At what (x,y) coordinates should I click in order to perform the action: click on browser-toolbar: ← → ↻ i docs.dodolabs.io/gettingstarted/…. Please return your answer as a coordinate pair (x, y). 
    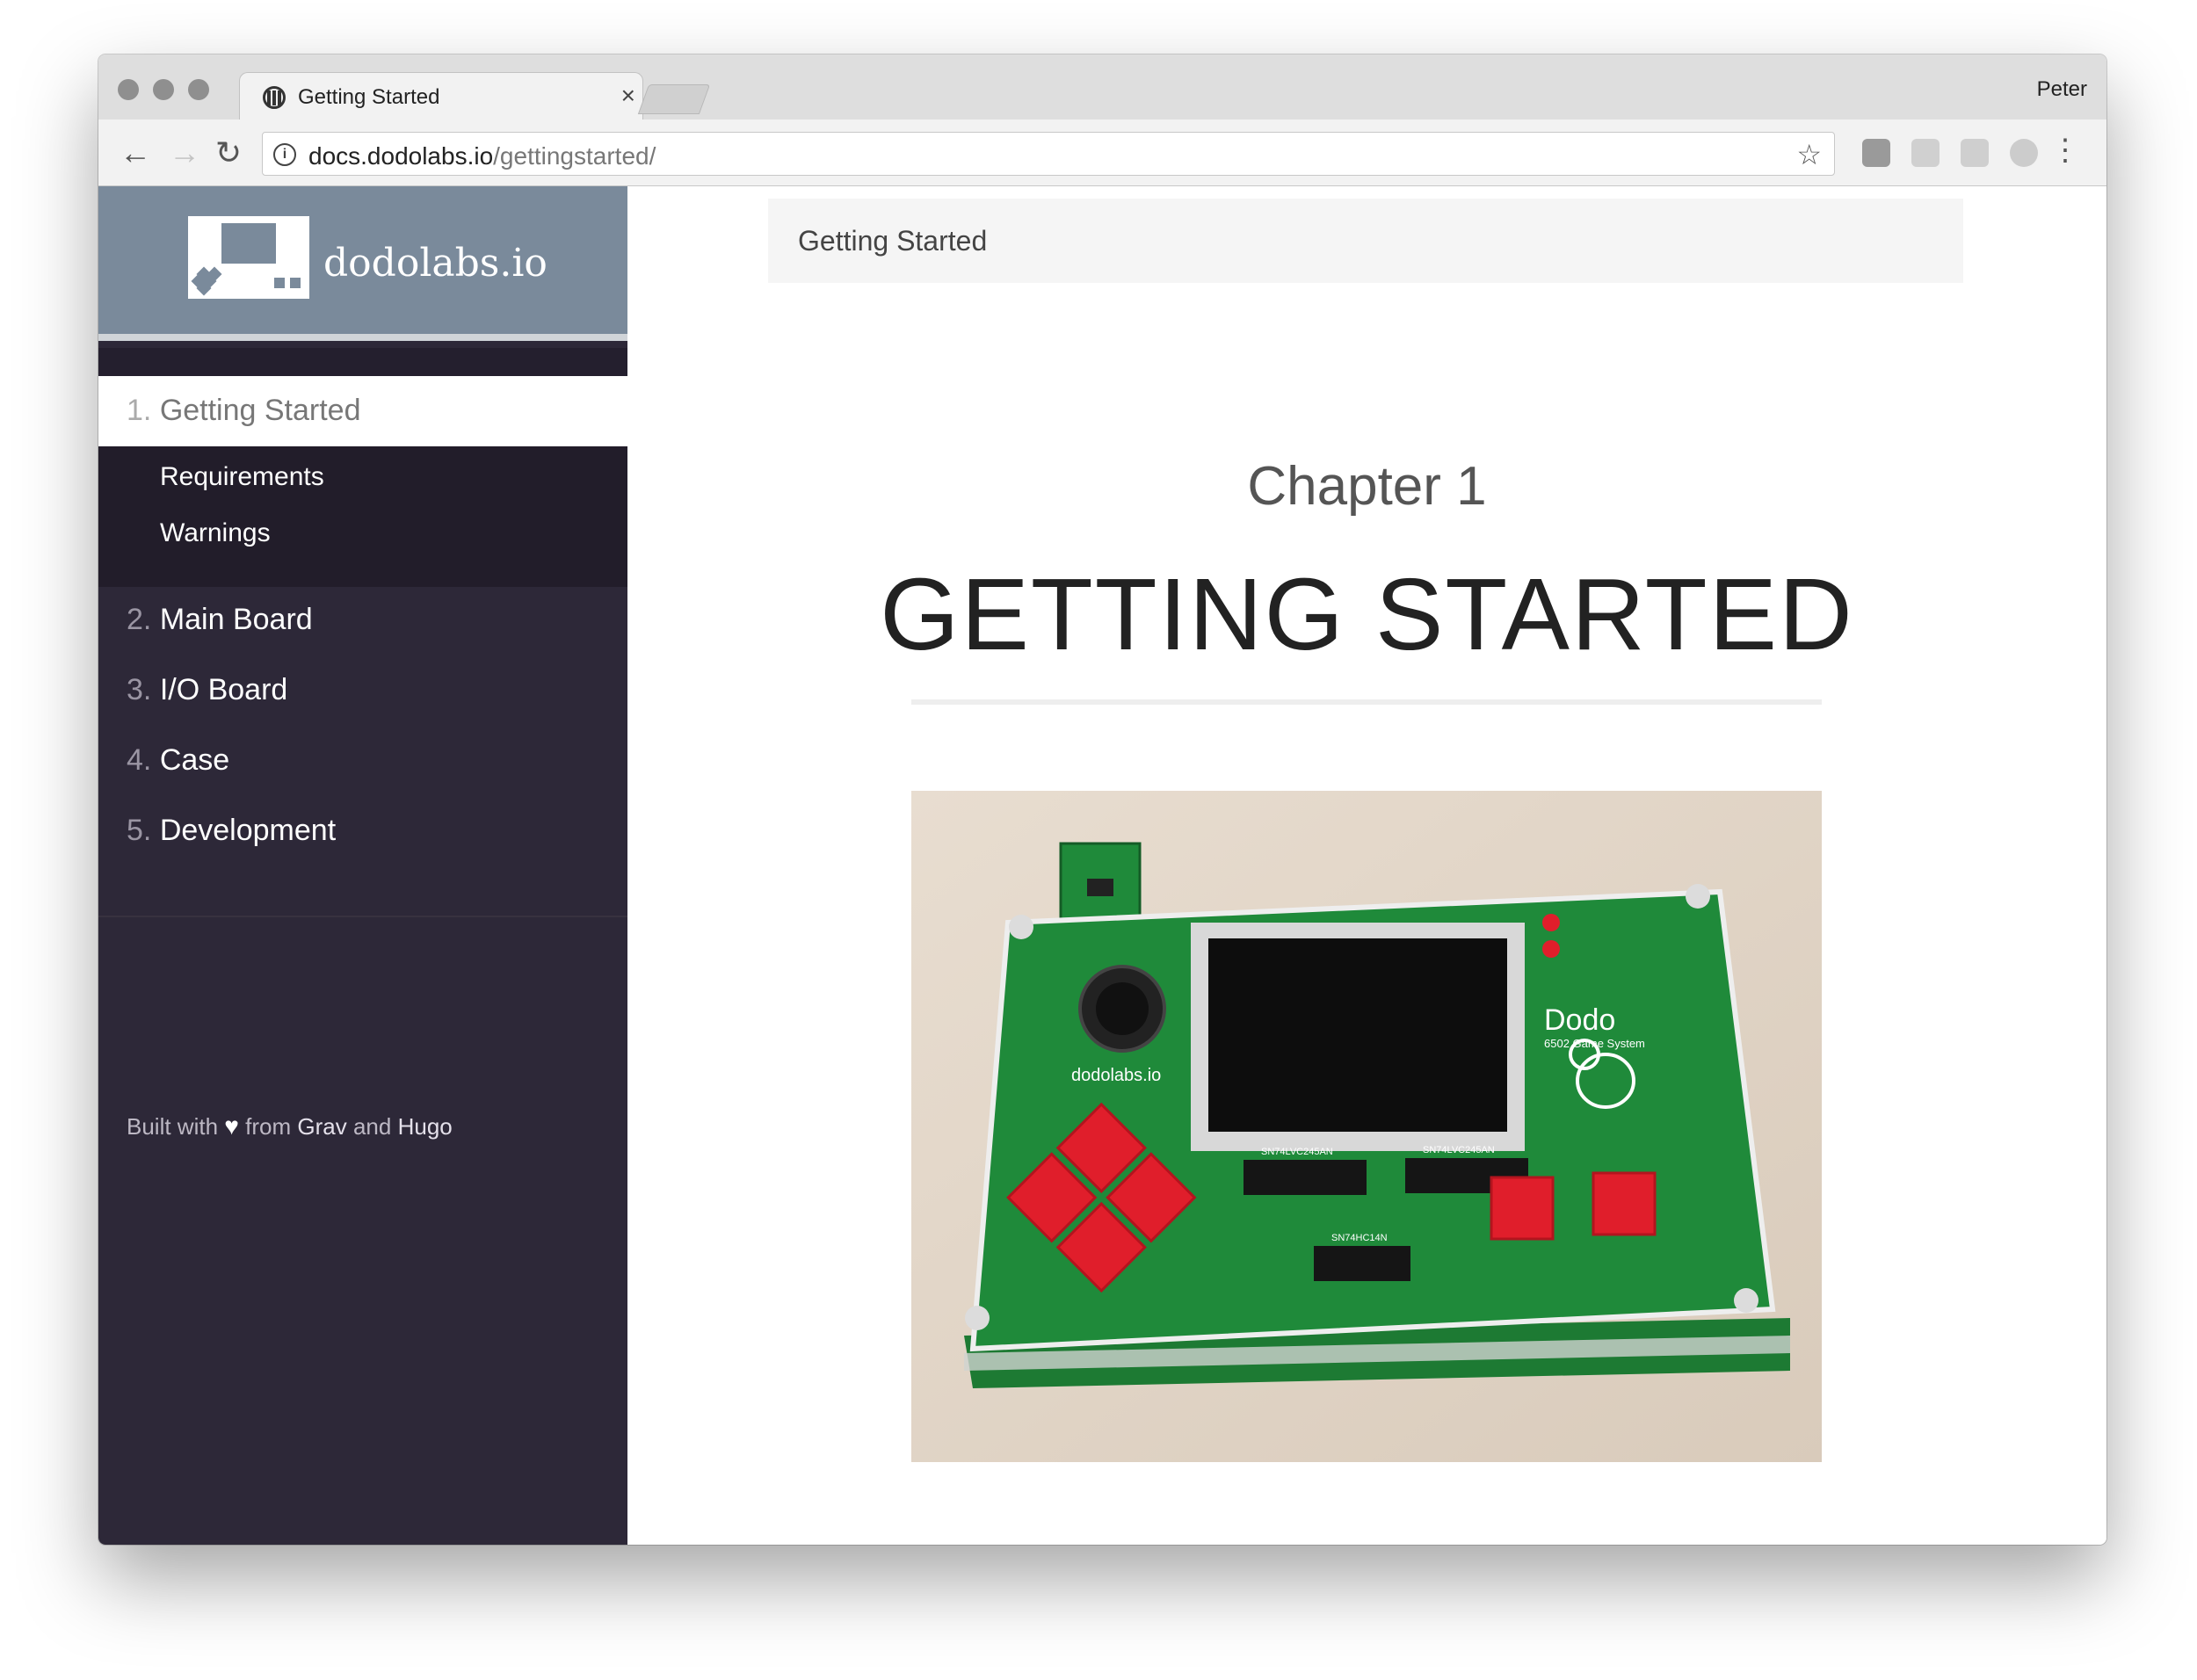
    Looking at the image, I should click on (1102, 152).